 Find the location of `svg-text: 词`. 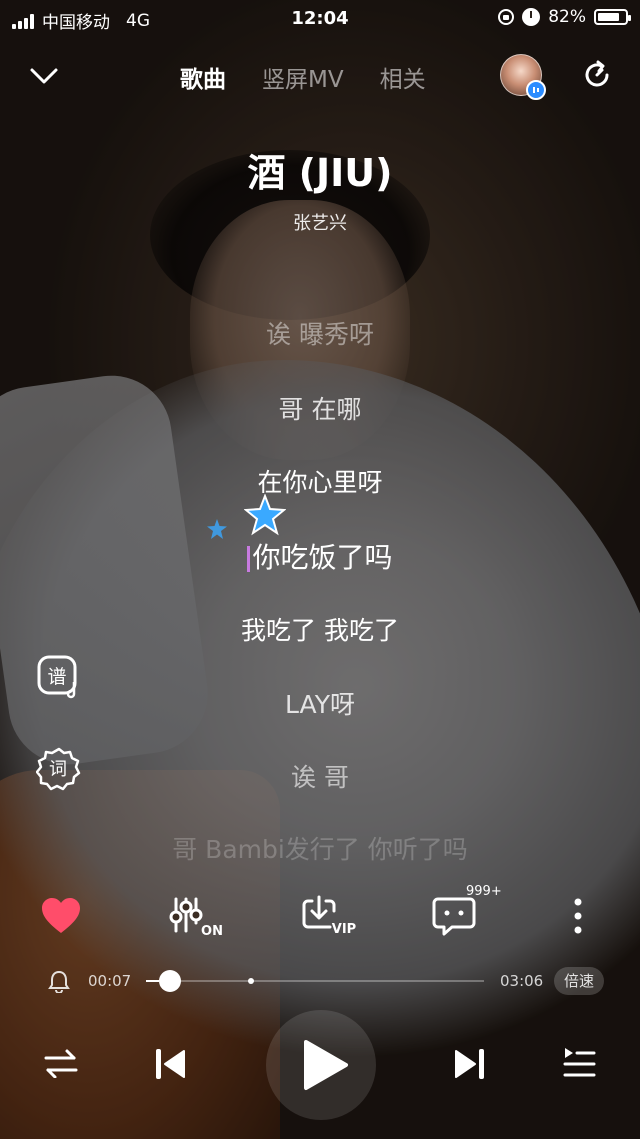

svg-text: 词 is located at coordinates (58, 769).